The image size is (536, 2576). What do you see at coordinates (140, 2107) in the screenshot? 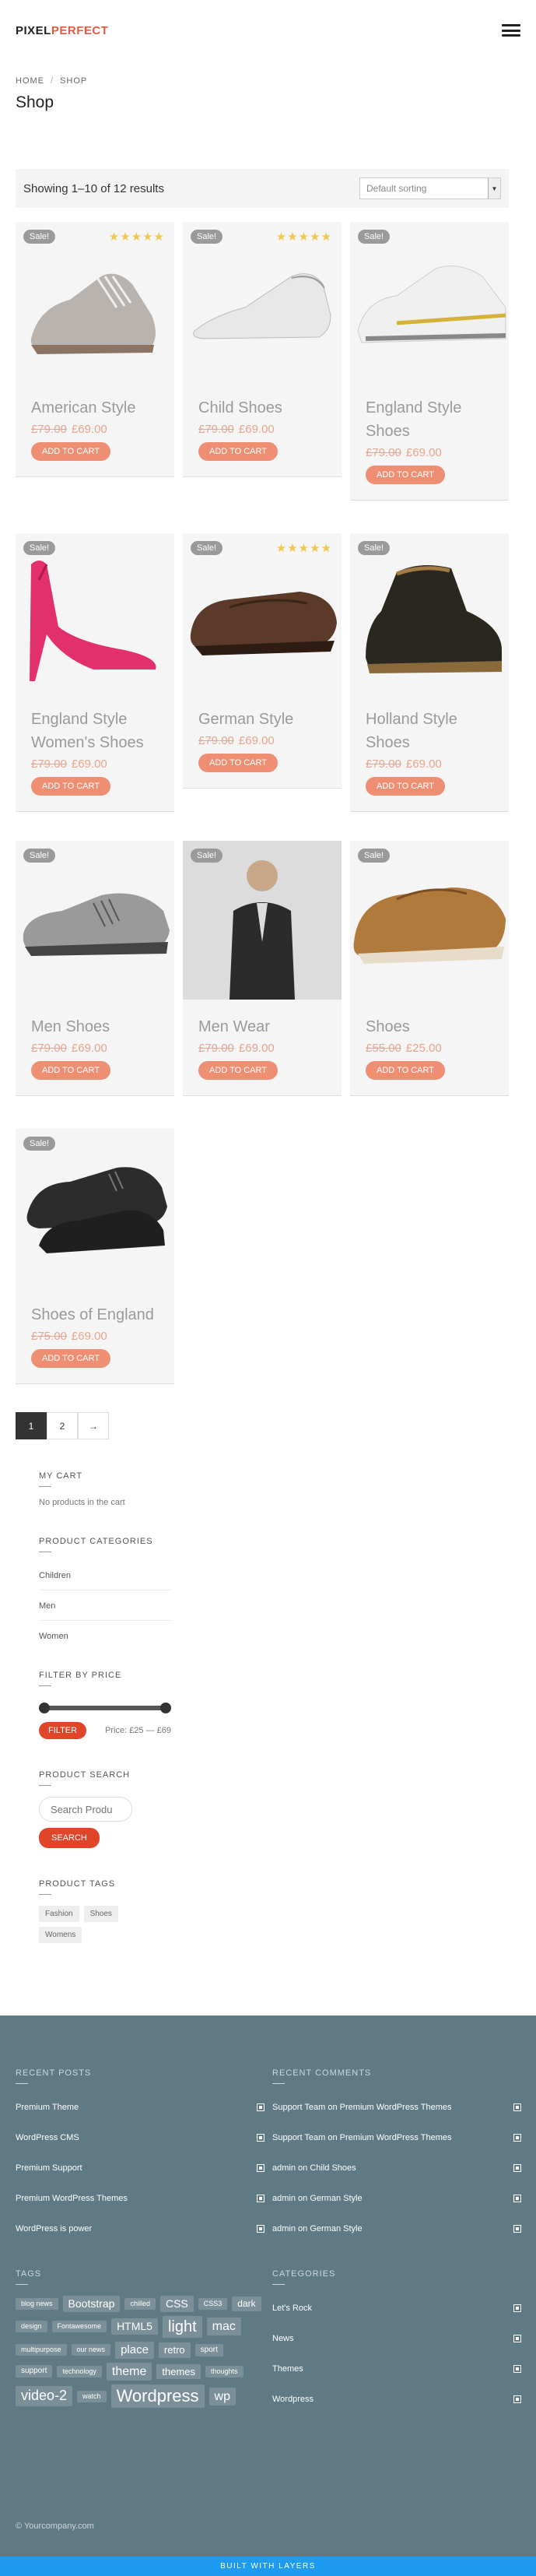
I see `recent-post-item: Premium Theme` at bounding box center [140, 2107].